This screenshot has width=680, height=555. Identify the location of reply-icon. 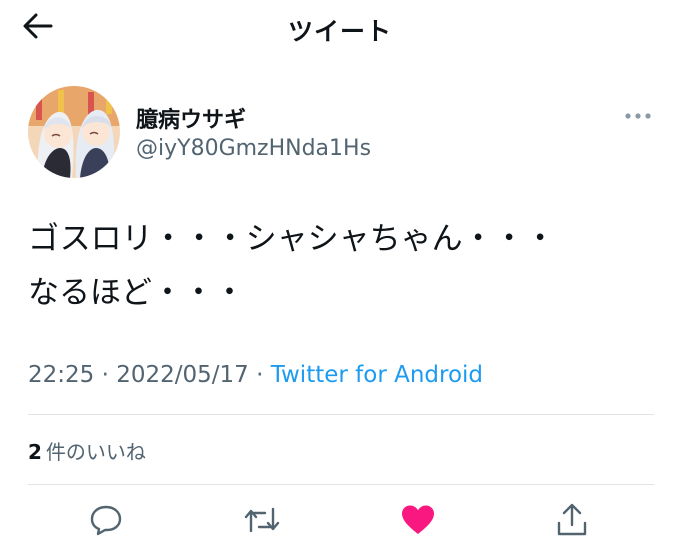
(106, 522).